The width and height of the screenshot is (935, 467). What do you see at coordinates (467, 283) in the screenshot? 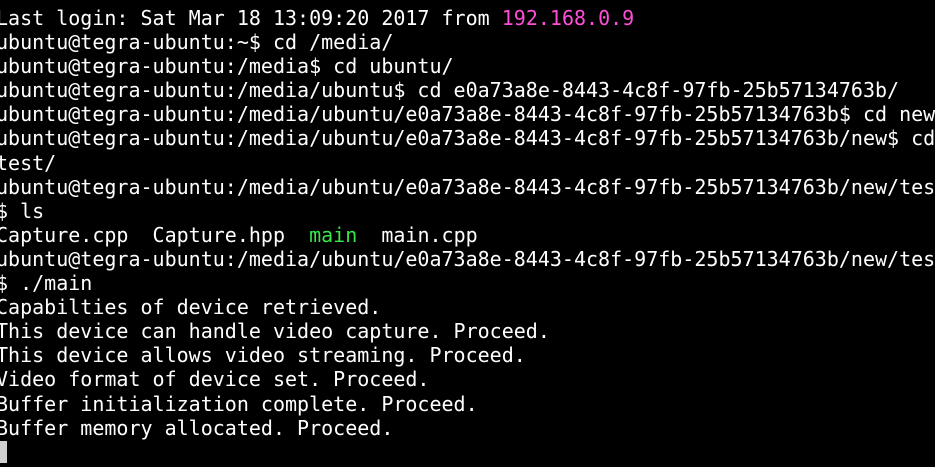
I see `terminal-line: $ ./main` at bounding box center [467, 283].